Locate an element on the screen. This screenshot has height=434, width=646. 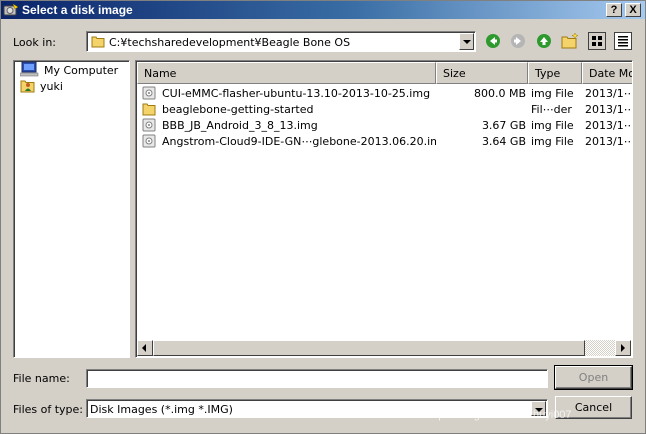
sidebar-item-yuki: yuki is located at coordinates (41, 86).